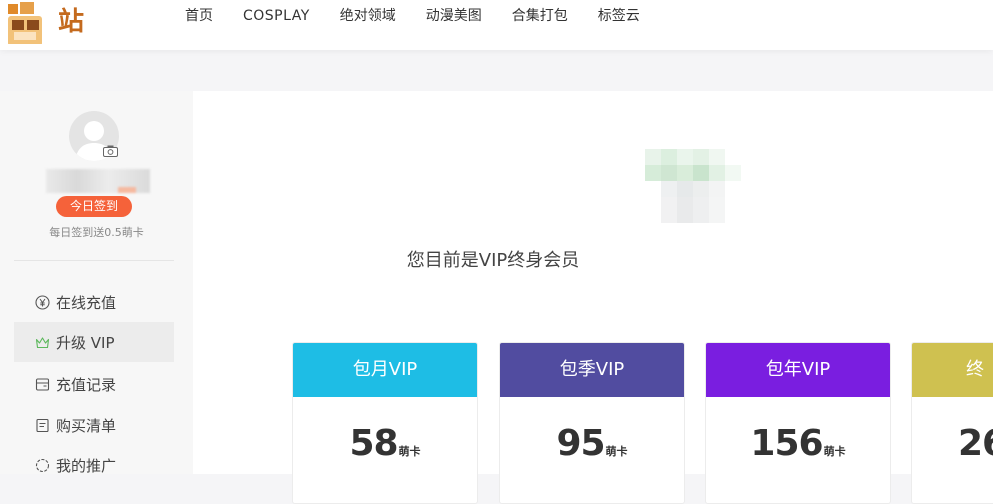 This screenshot has width=993, height=504. I want to click on plan-price-value: 95, so click(580, 443).